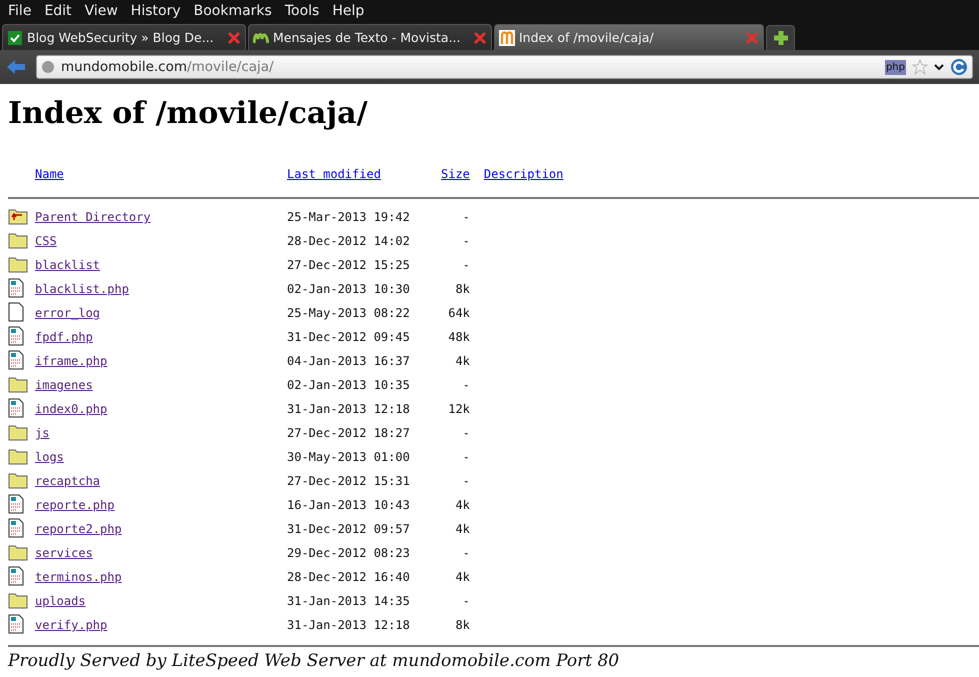 The height and width of the screenshot is (677, 979). Describe the element at coordinates (156, 11) in the screenshot. I see `menu-item: History` at that location.